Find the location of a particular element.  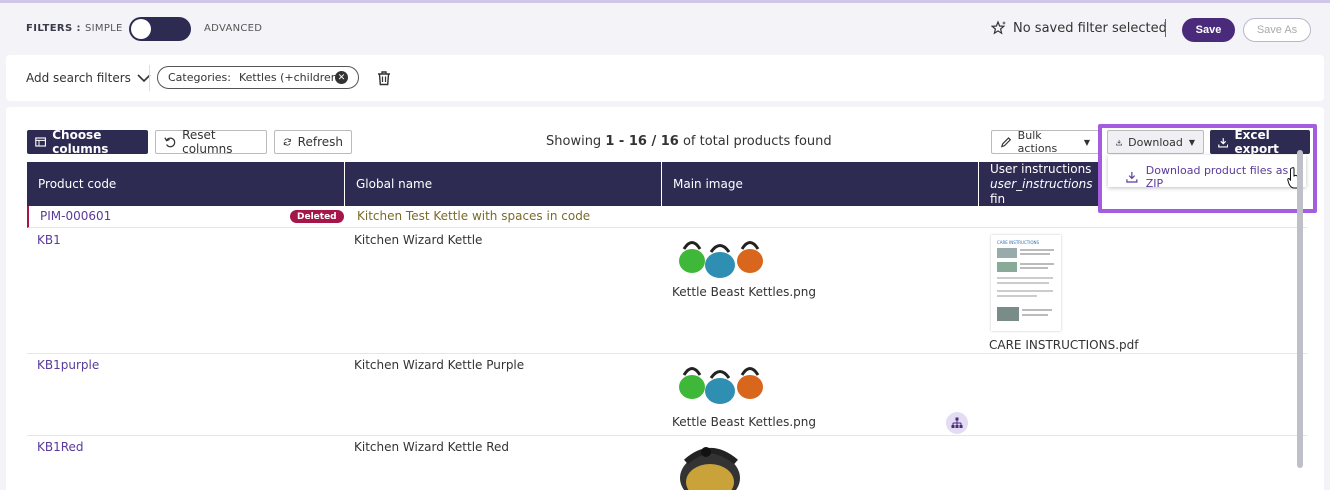

product-code-link: KB1purple is located at coordinates (68, 365).